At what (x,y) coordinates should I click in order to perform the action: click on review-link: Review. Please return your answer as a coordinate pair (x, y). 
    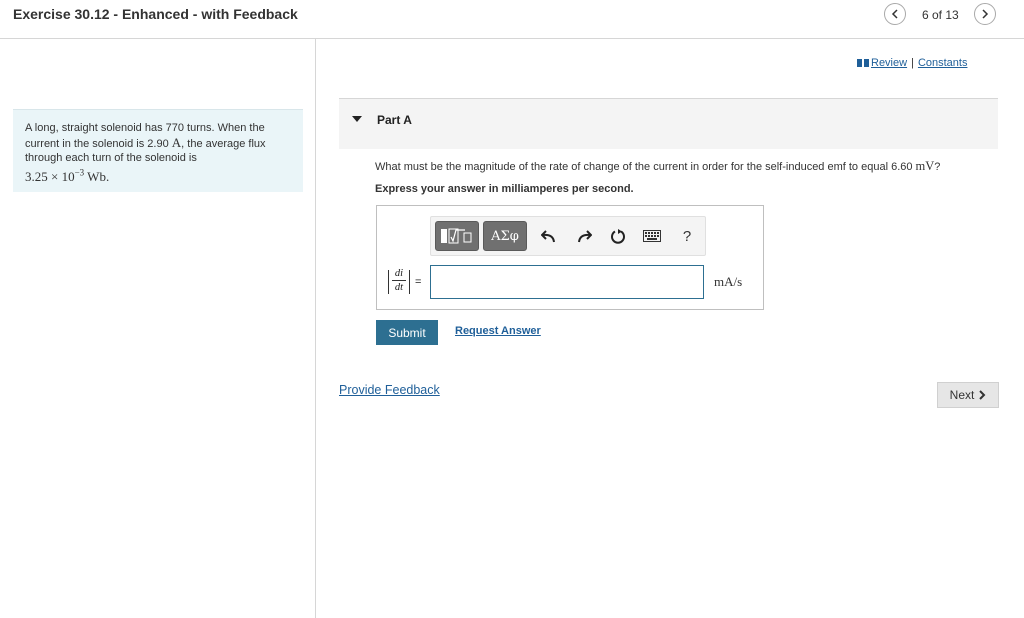
    Looking at the image, I should click on (889, 63).